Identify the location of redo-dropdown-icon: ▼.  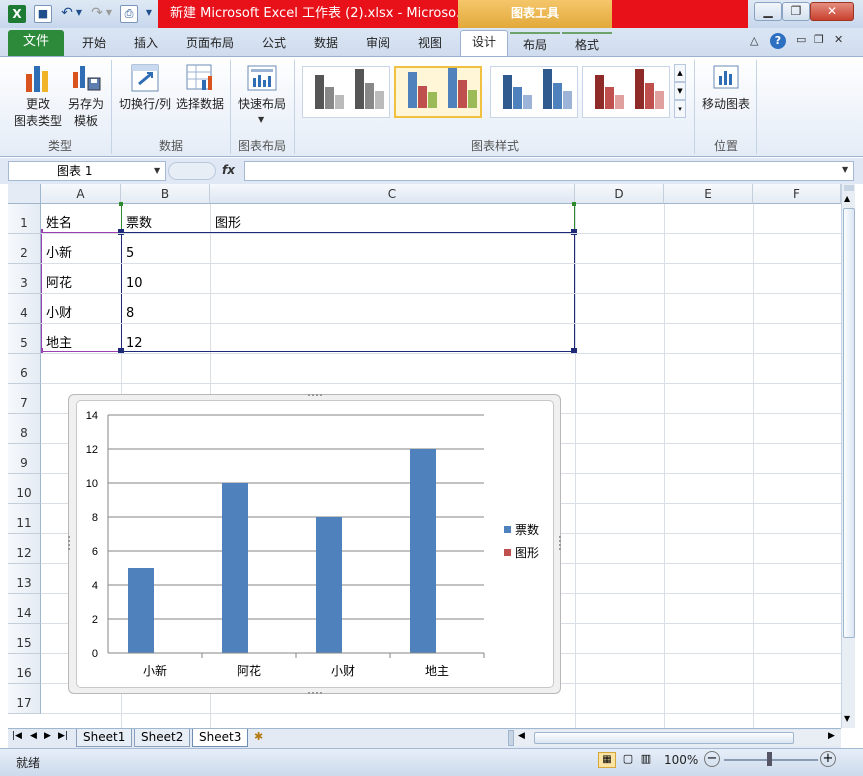
(109, 14).